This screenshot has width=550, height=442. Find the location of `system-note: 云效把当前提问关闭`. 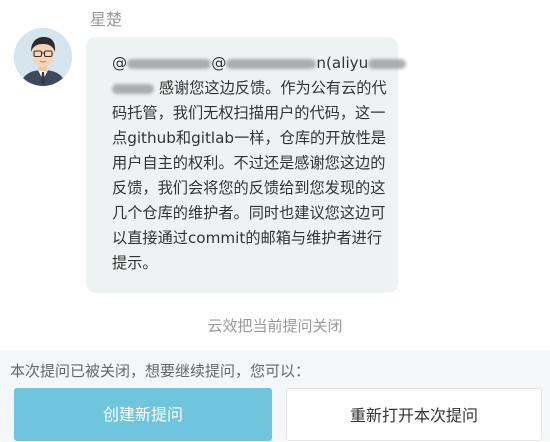

system-note: 云效把当前提问关闭 is located at coordinates (275, 326).